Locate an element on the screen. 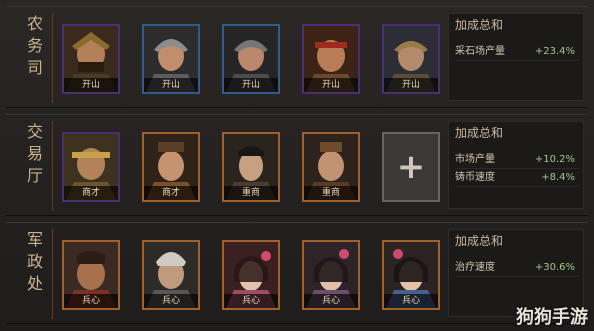 The image size is (594, 331). bonus-label: 治疗速度 is located at coordinates (475, 267).